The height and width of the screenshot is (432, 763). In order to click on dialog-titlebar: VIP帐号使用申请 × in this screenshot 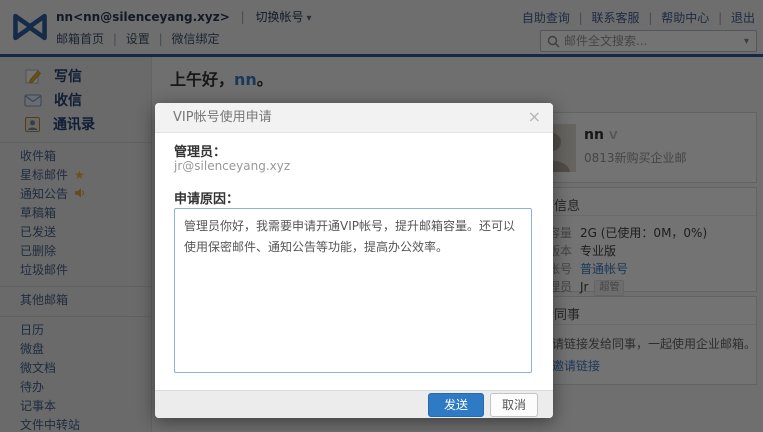, I will do `click(354, 118)`.